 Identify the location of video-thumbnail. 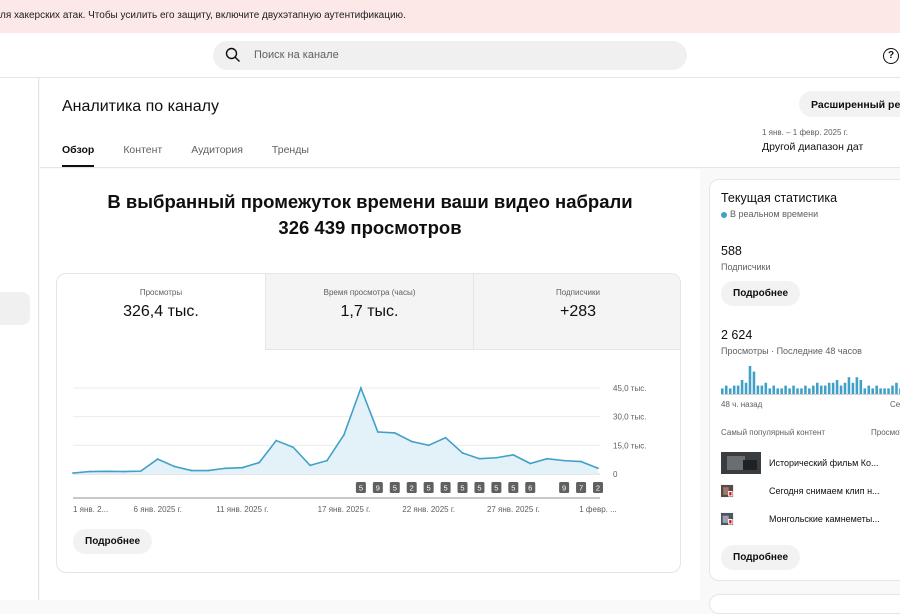
(741, 463).